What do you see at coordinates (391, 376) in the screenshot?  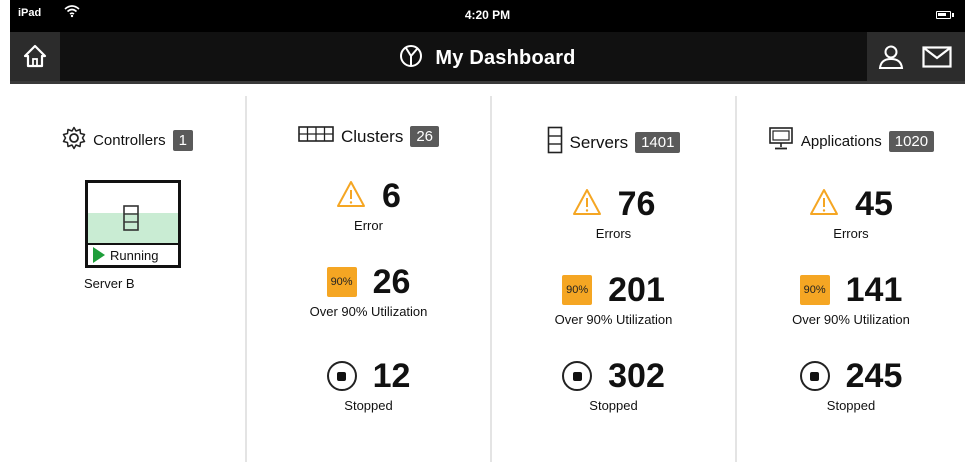 I see `clusters-stopped-count: 12` at bounding box center [391, 376].